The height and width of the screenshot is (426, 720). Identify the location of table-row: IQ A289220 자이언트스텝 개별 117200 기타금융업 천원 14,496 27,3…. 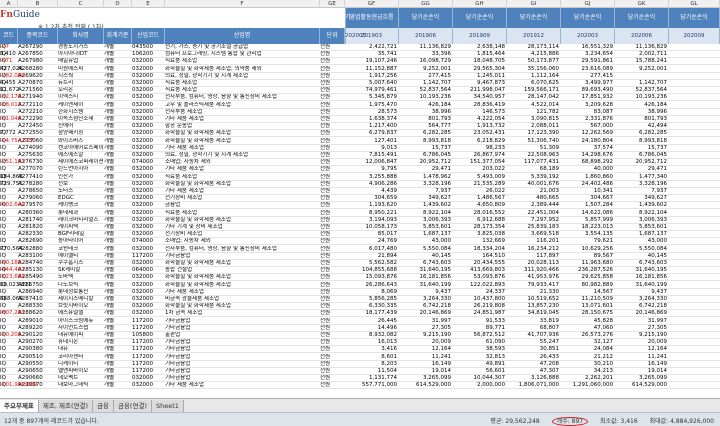
(360, 328).